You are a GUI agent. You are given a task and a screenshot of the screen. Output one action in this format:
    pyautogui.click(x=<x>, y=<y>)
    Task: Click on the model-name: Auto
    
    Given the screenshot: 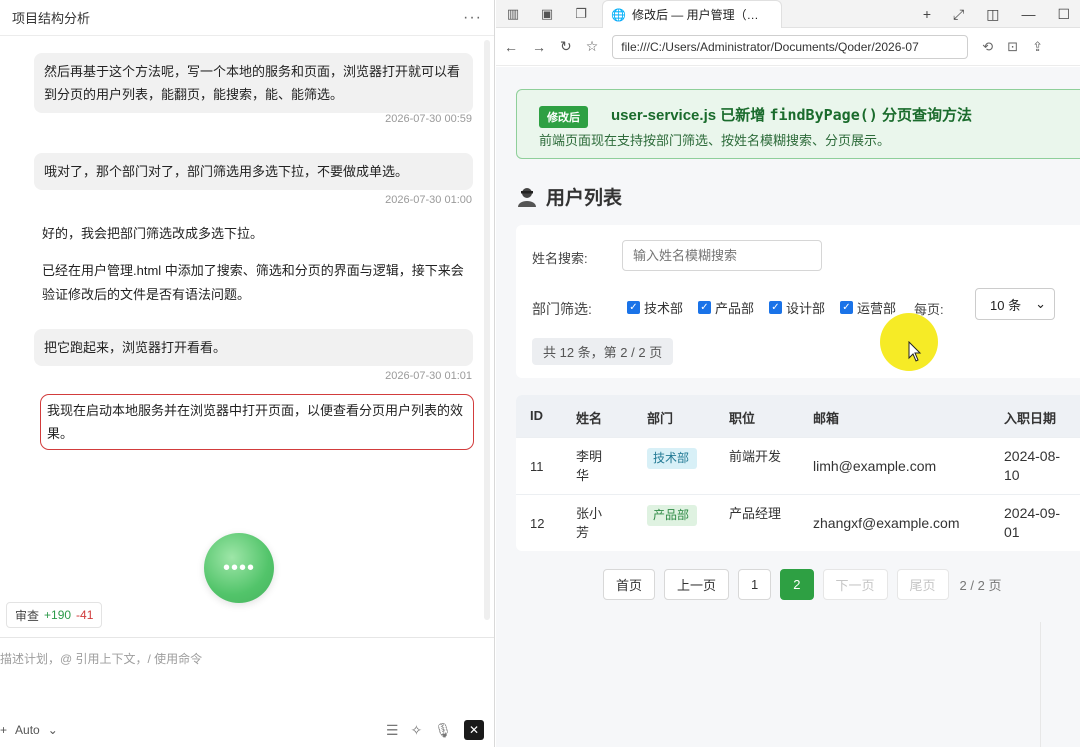 What is the action you would take?
    pyautogui.click(x=27, y=730)
    